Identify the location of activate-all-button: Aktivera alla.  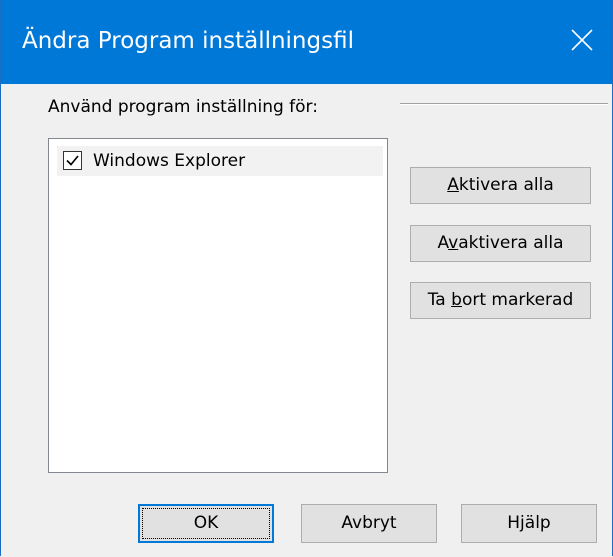
(500, 185).